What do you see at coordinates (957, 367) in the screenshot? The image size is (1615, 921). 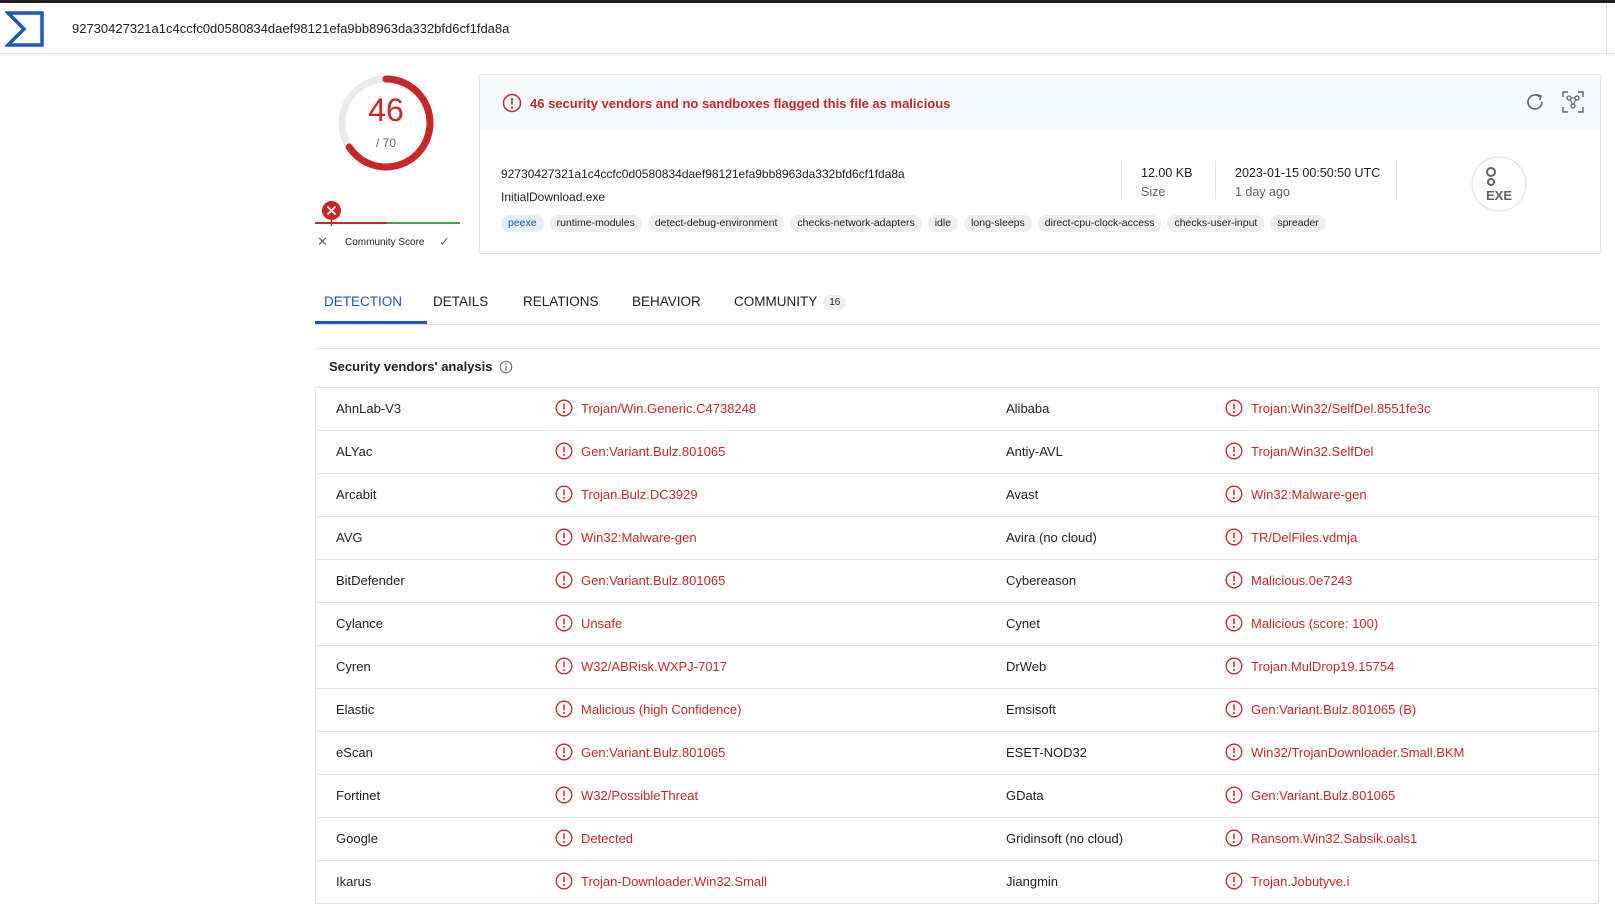 I see `vendors-section-header: Security vendors' analysis` at bounding box center [957, 367].